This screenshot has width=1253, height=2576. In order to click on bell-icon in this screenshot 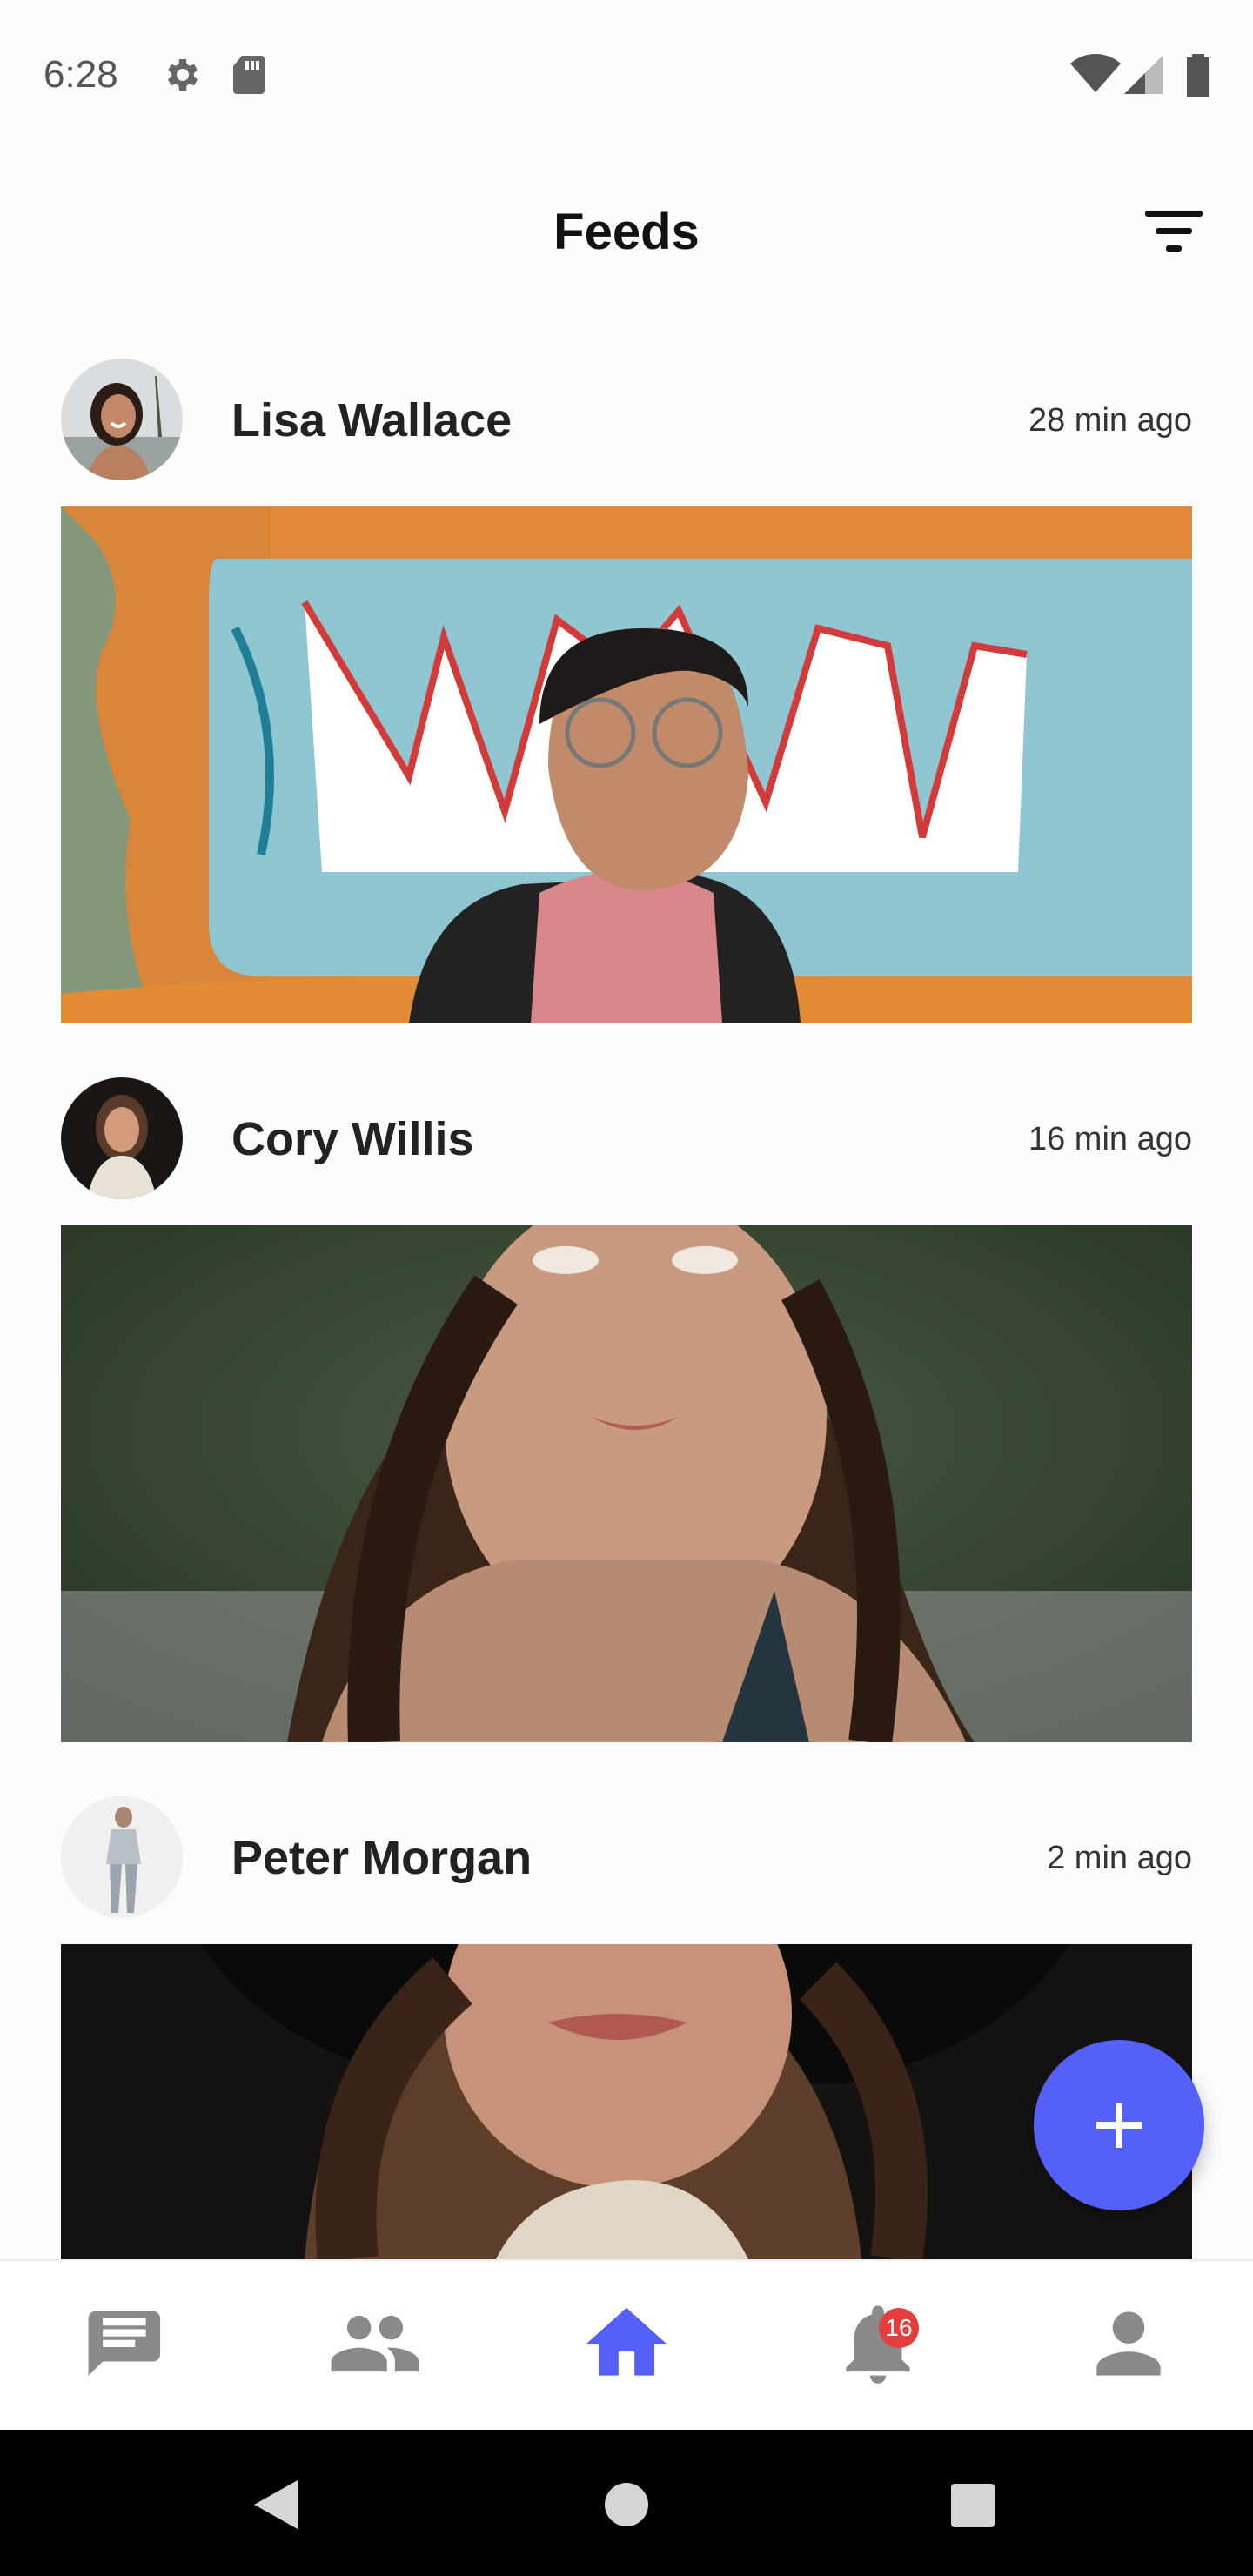, I will do `click(878, 2344)`.